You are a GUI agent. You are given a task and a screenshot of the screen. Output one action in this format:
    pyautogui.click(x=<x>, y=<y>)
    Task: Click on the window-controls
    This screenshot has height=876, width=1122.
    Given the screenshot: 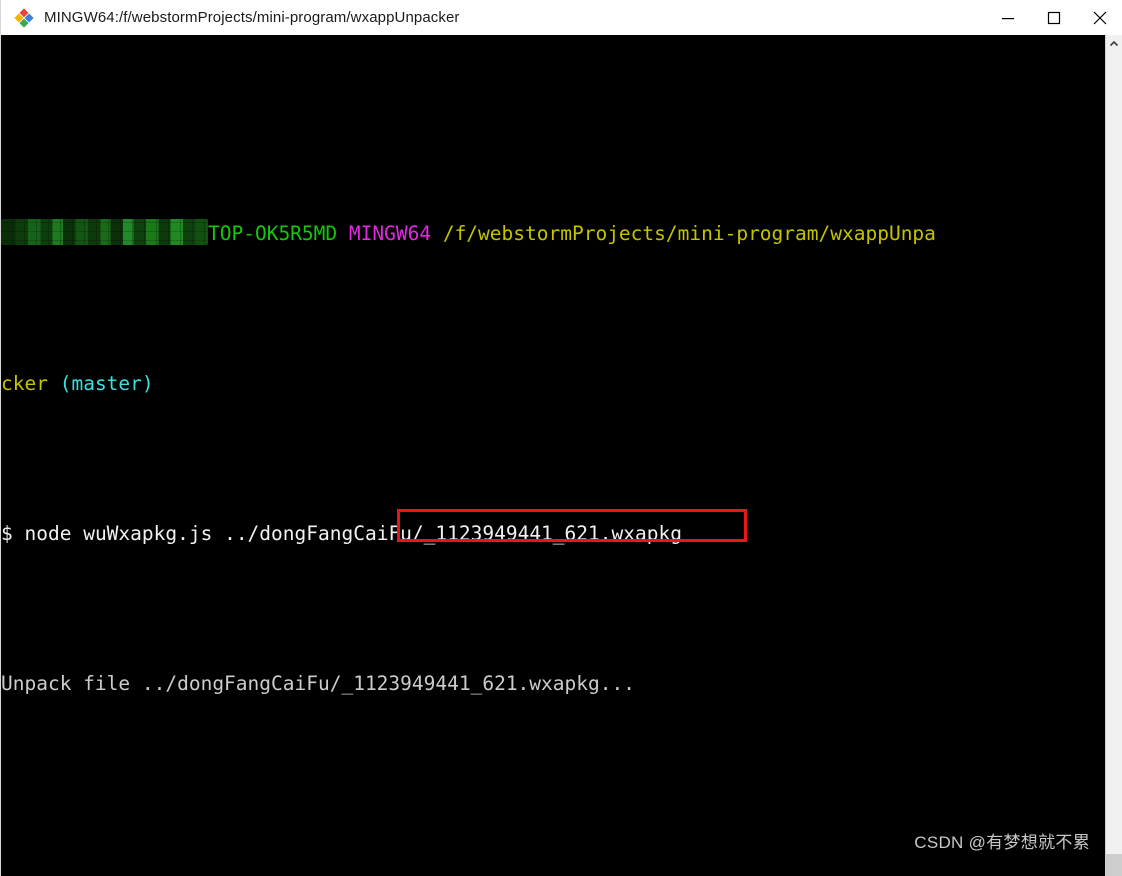 What is the action you would take?
    pyautogui.click(x=1053, y=17)
    